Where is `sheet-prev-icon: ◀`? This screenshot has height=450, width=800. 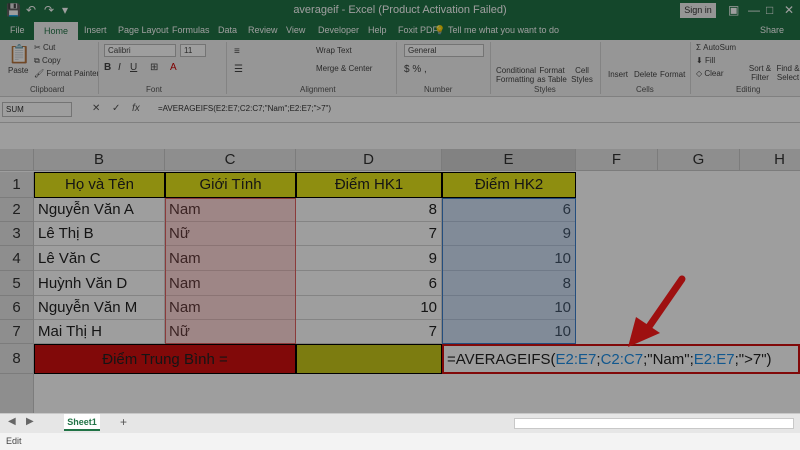 sheet-prev-icon: ◀ is located at coordinates (12, 421).